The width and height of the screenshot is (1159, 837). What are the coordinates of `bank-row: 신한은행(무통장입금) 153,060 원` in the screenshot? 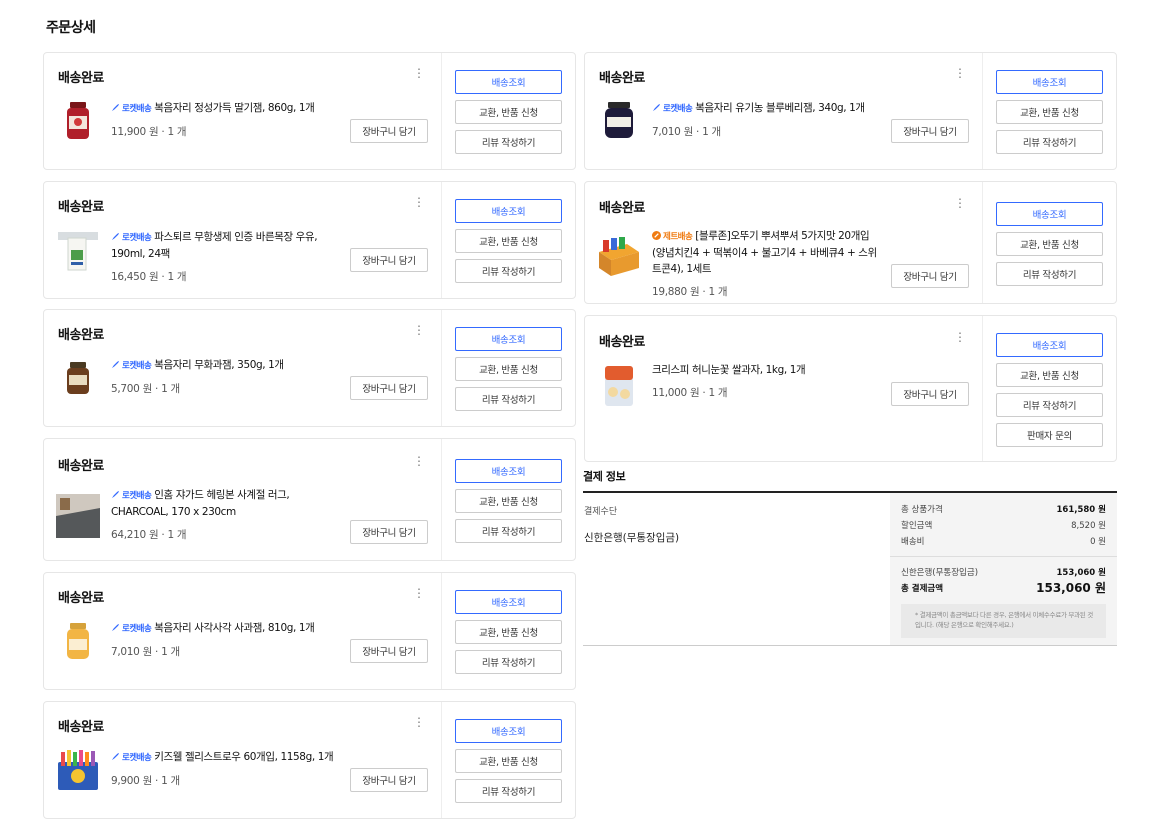 It's located at (1003, 573).